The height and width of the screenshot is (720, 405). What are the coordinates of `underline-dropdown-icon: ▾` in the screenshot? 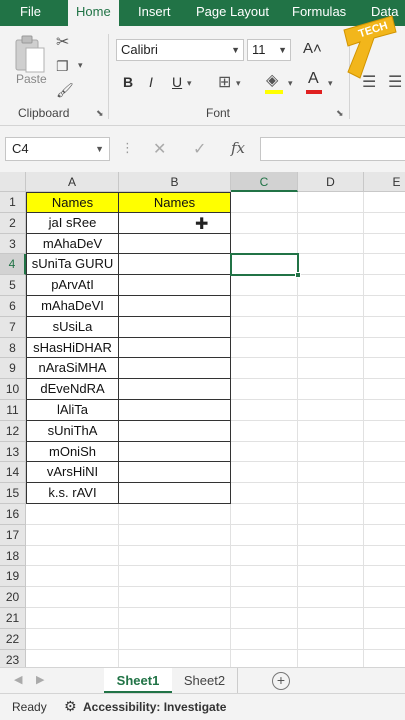 It's located at (189, 83).